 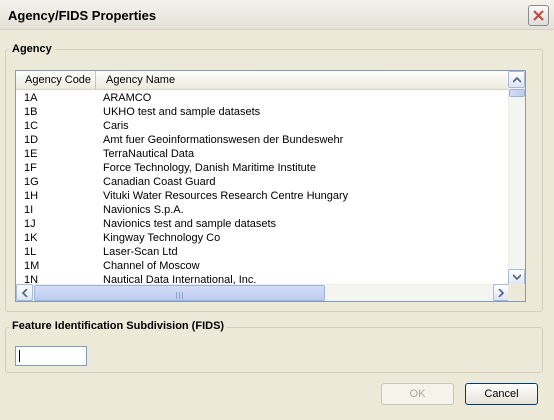 I want to click on agency-name-cell: TerraNautical Data, so click(x=149, y=154).